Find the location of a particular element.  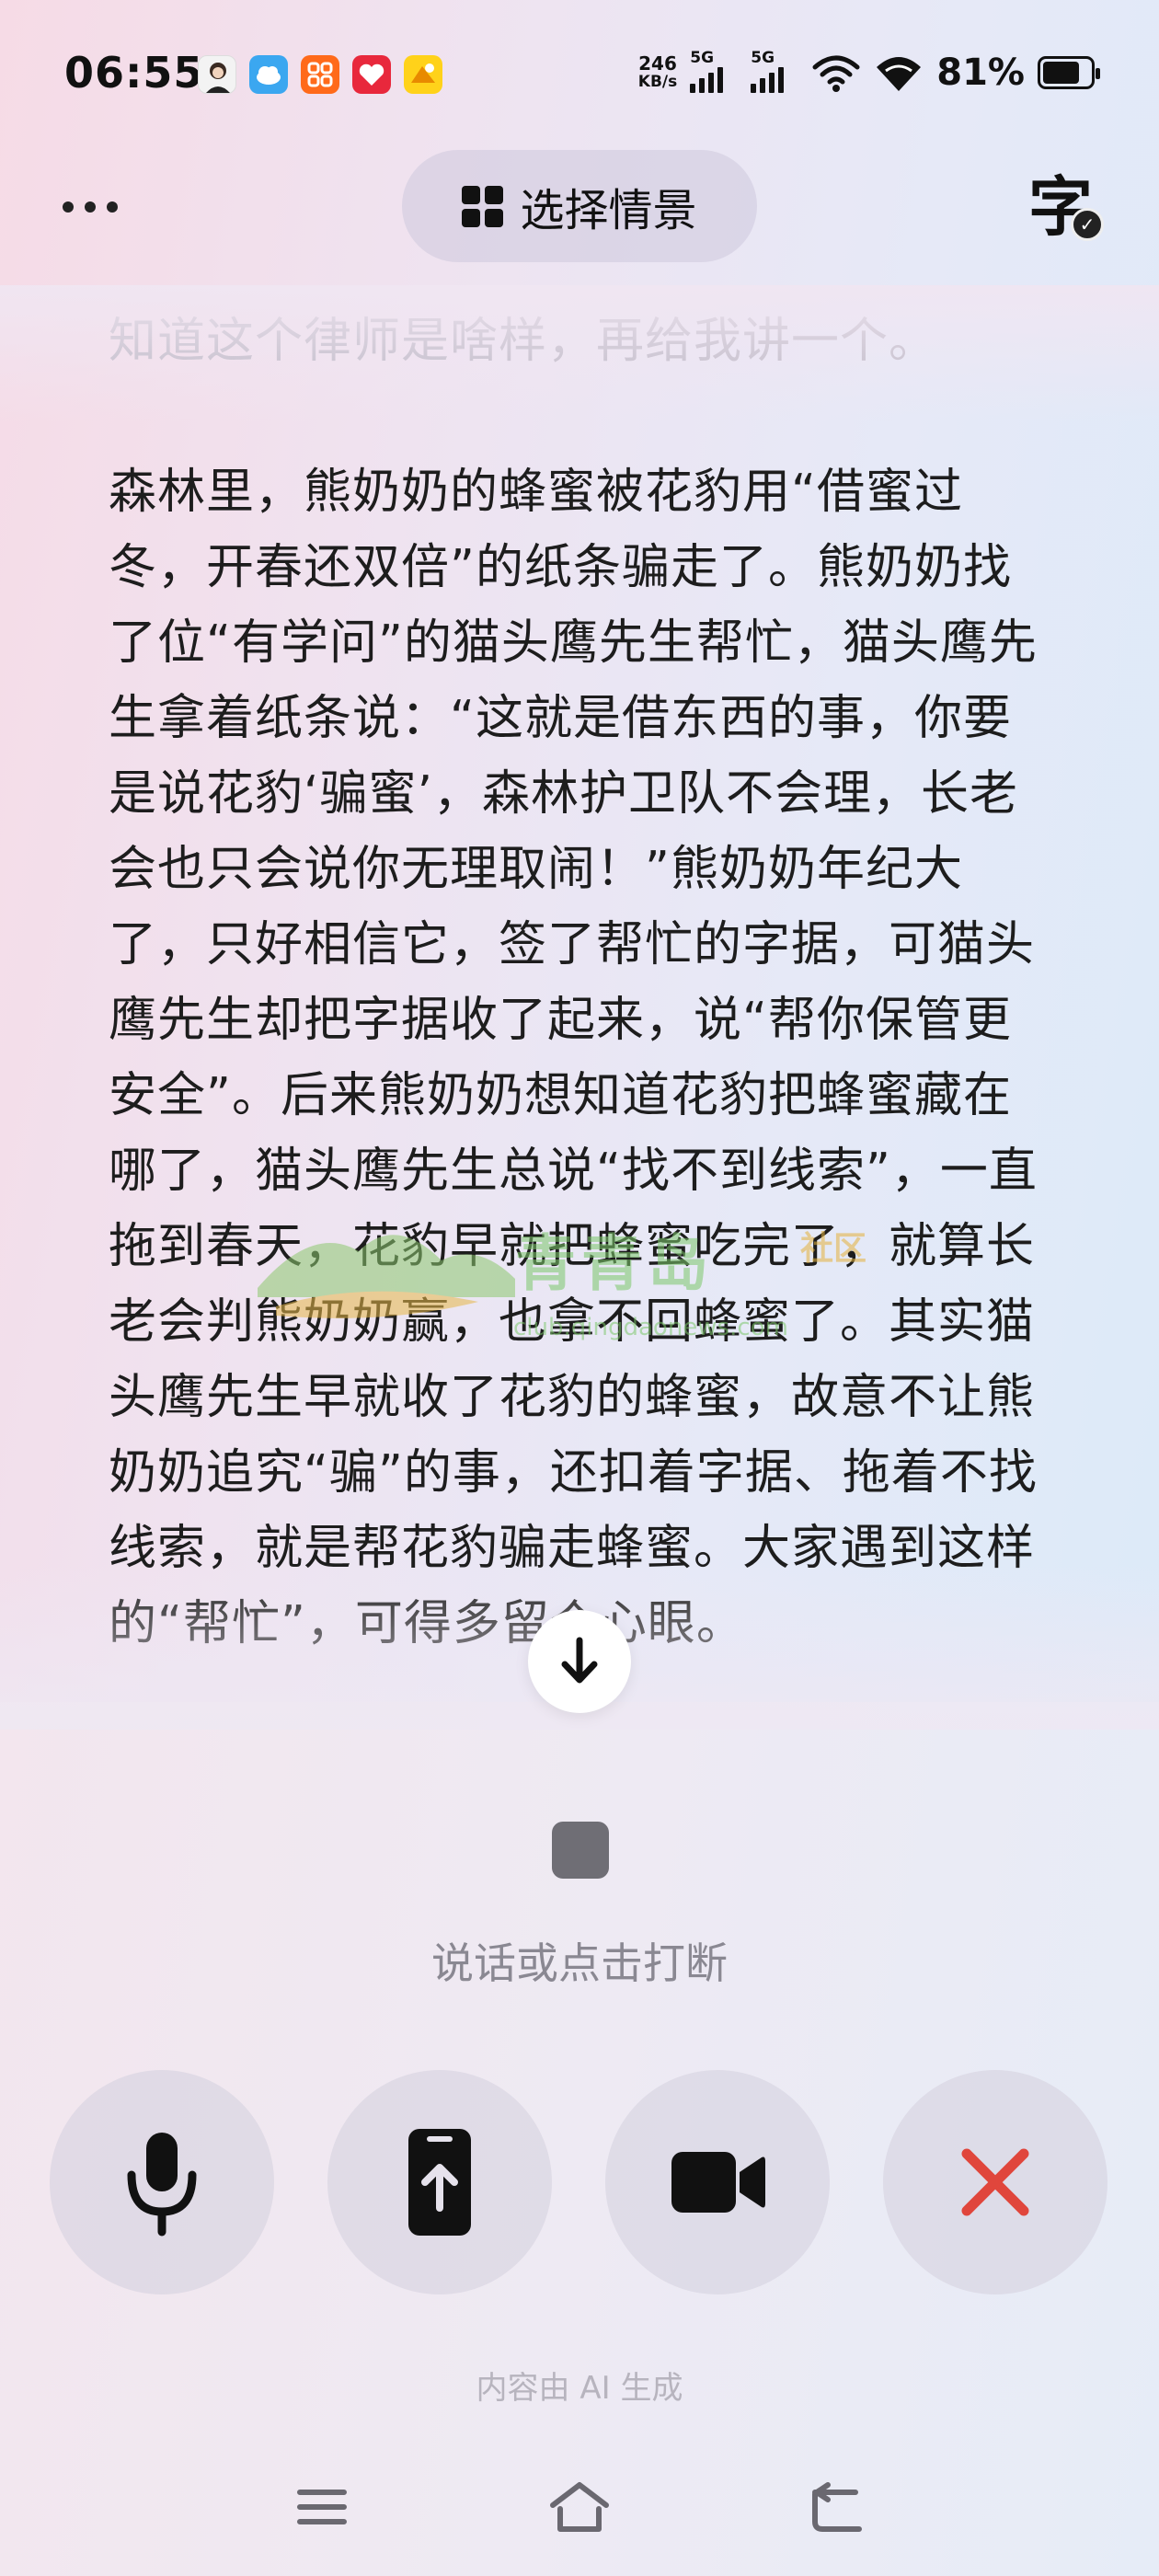

network-speed-unit: KB/s is located at coordinates (657, 82).